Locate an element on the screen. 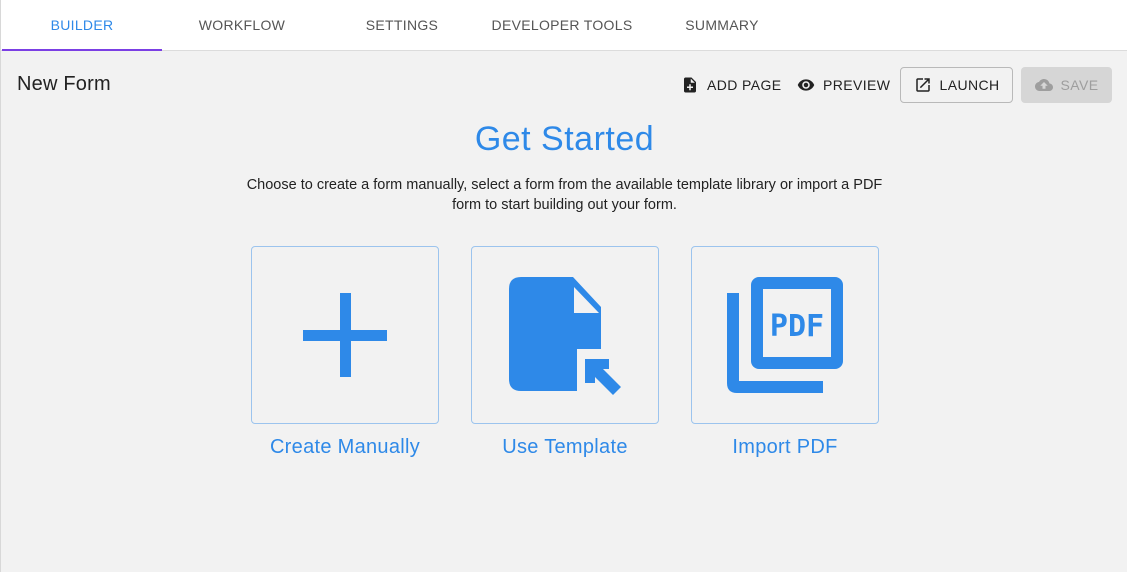 Image resolution: width=1127 pixels, height=572 pixels. use-template-card is located at coordinates (565, 335).